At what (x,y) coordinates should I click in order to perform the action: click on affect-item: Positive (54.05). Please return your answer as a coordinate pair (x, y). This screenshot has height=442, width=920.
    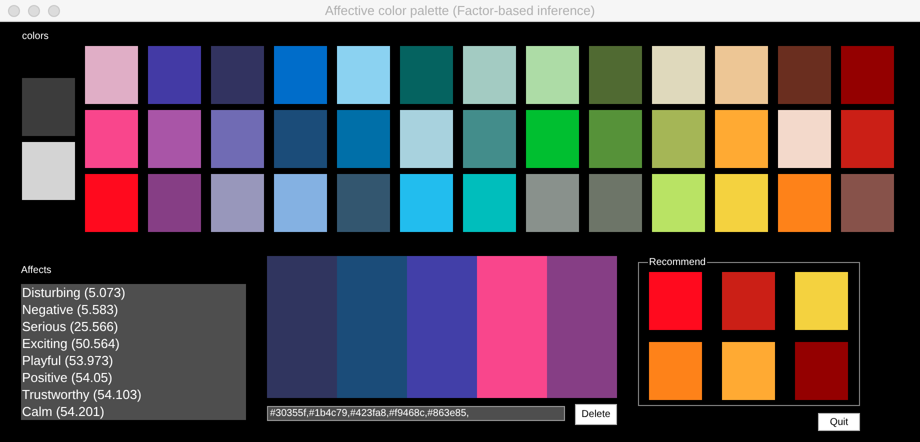
    Looking at the image, I should click on (133, 377).